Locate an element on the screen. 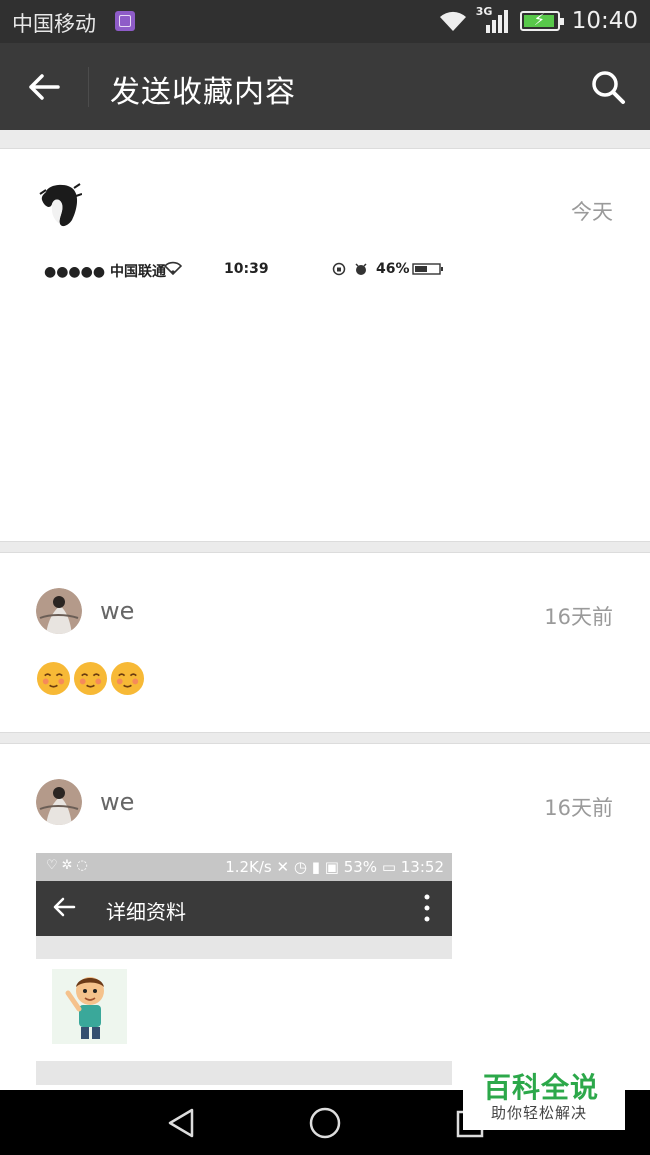  circle-home-icon is located at coordinates (325, 1123).